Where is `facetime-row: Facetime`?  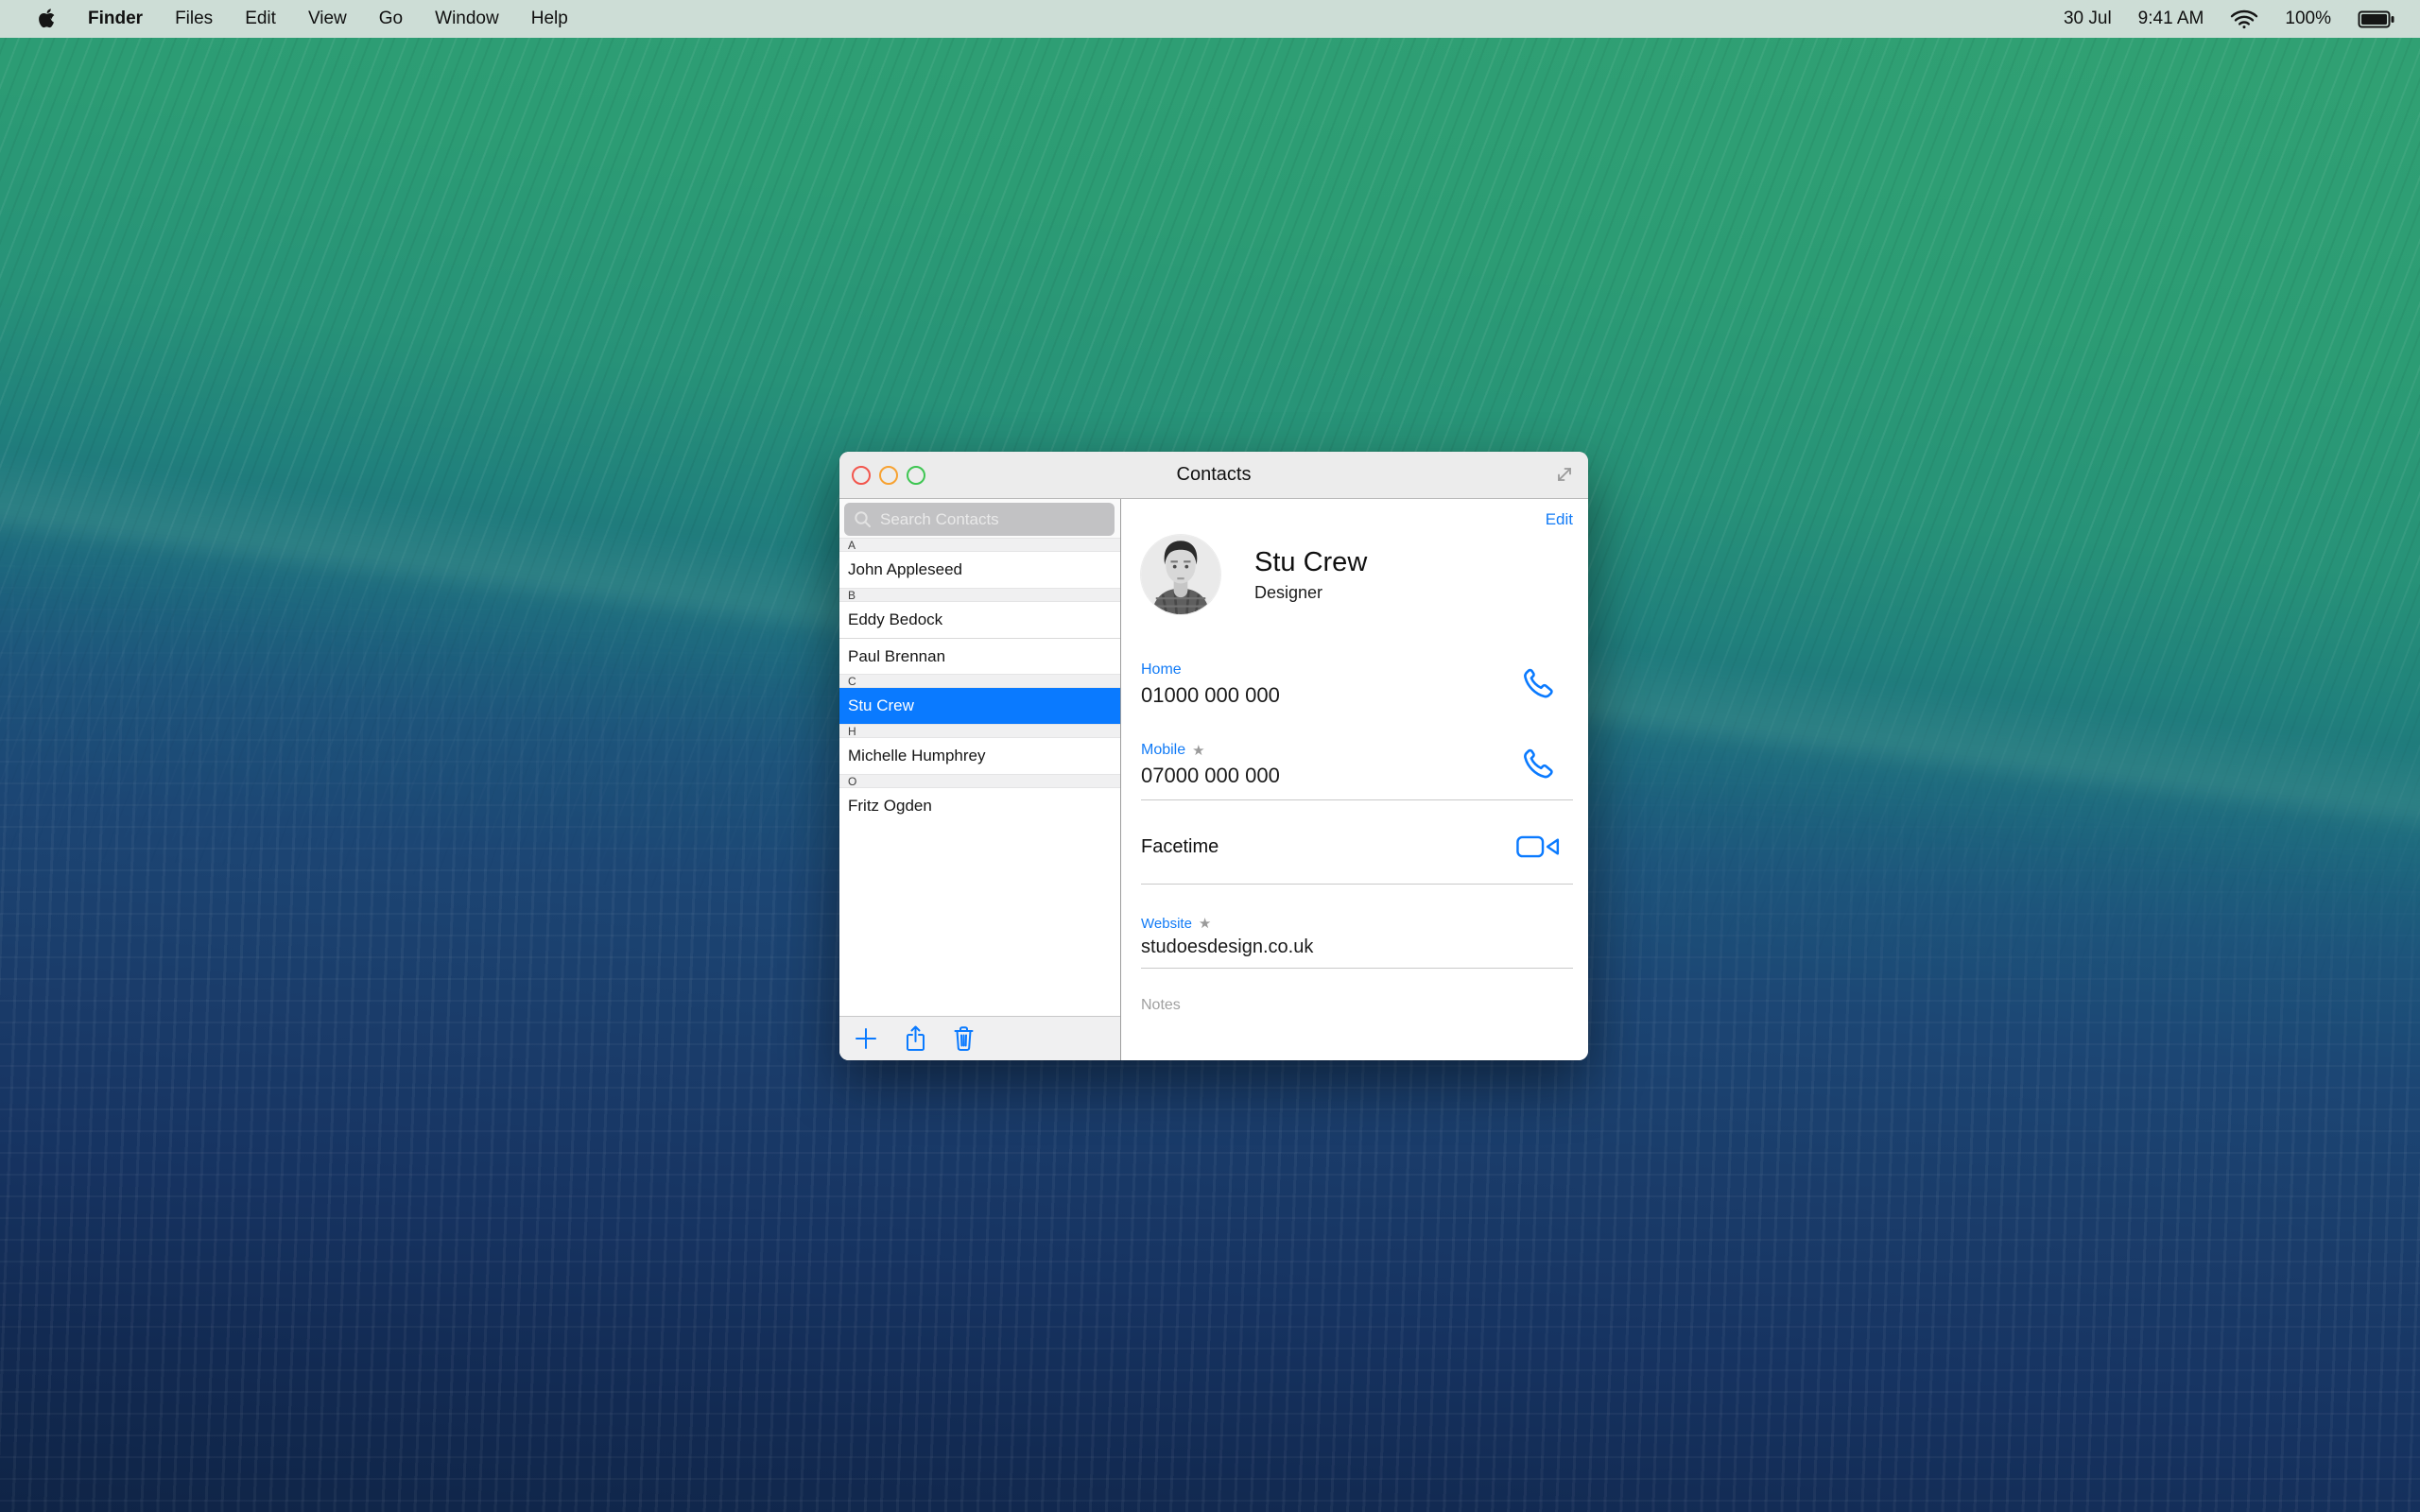 facetime-row: Facetime is located at coordinates (1357, 842).